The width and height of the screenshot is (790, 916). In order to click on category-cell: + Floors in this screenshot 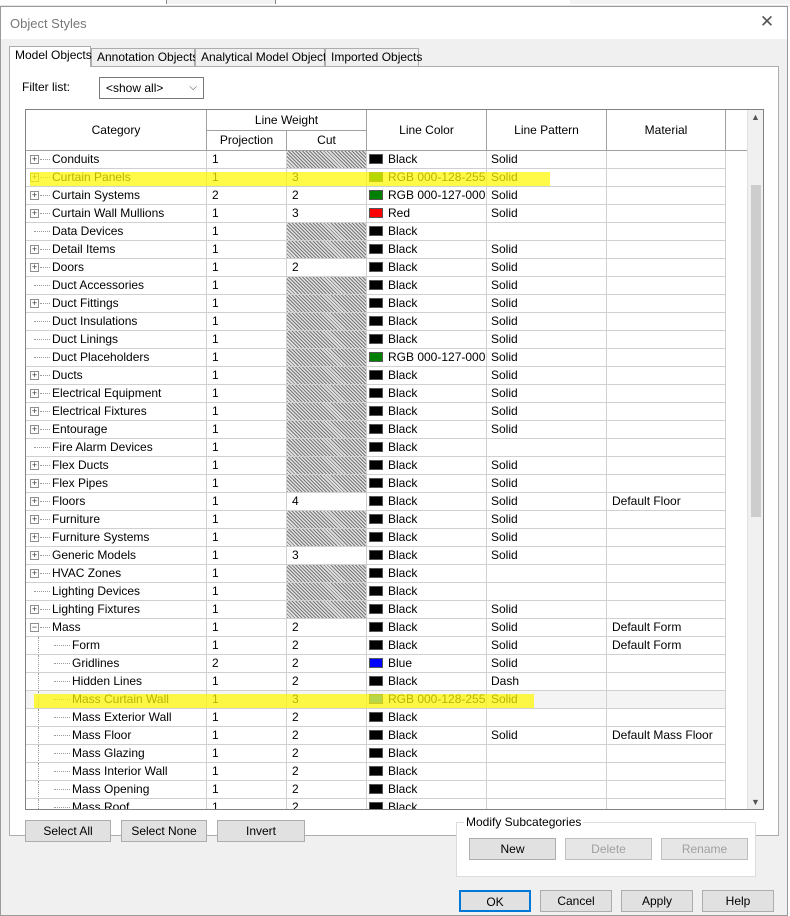, I will do `click(116, 502)`.